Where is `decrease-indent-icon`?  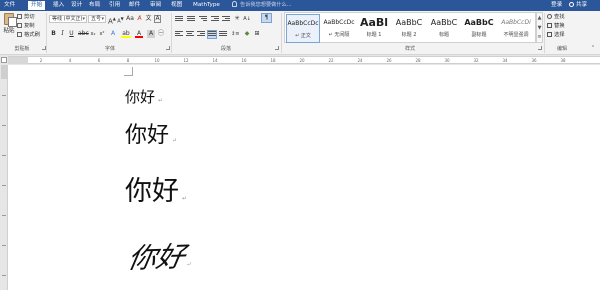 decrease-indent-icon is located at coordinates (215, 19).